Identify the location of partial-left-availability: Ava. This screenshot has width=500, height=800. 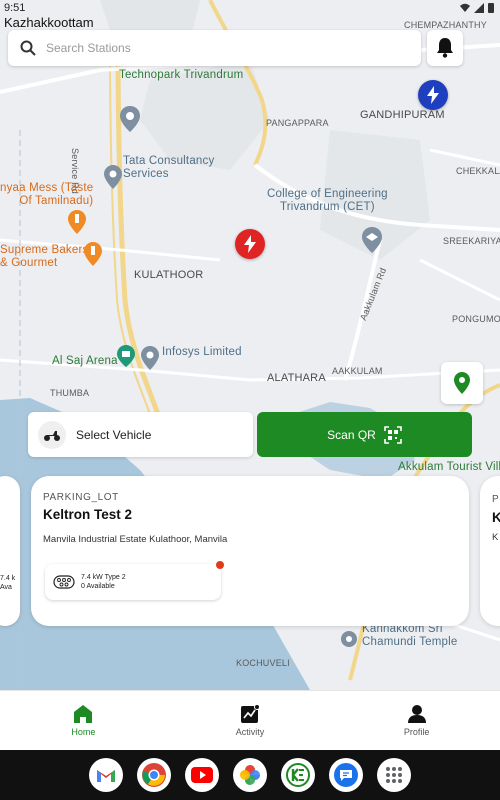
(6, 587).